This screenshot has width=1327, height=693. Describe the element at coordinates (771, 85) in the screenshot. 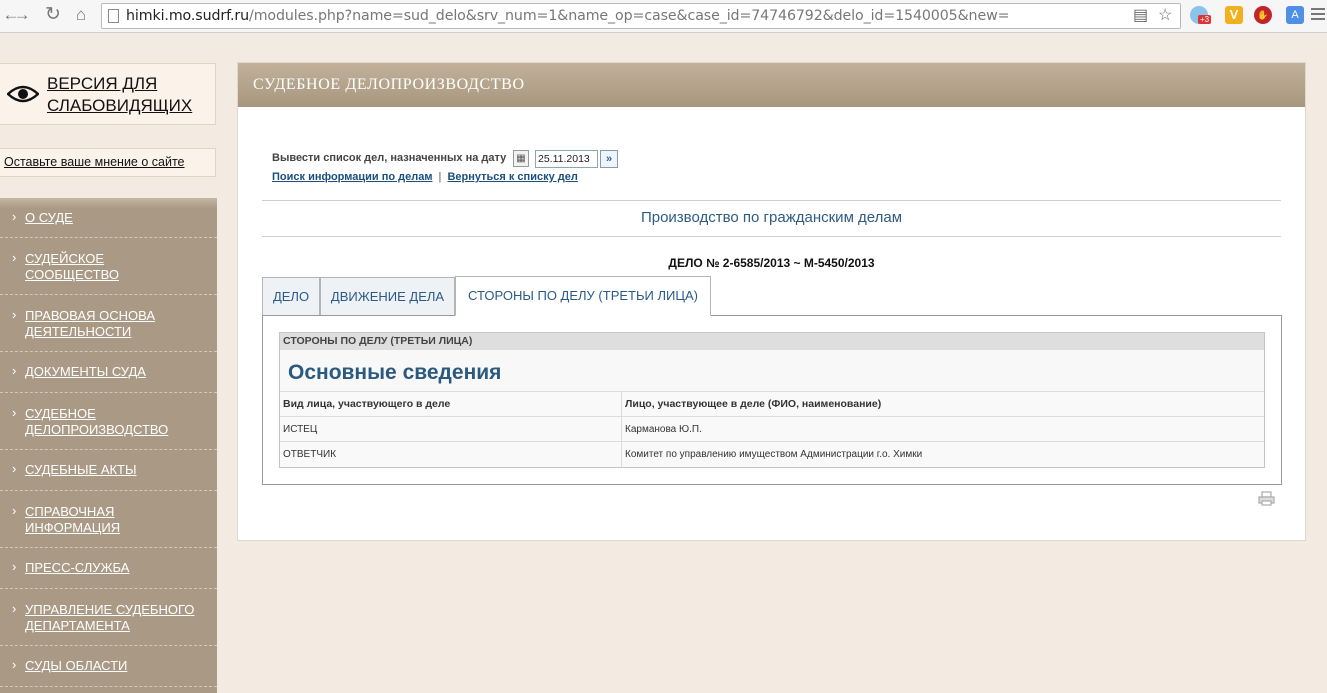

I see `panel-header: Судебное делопроизводство` at that location.